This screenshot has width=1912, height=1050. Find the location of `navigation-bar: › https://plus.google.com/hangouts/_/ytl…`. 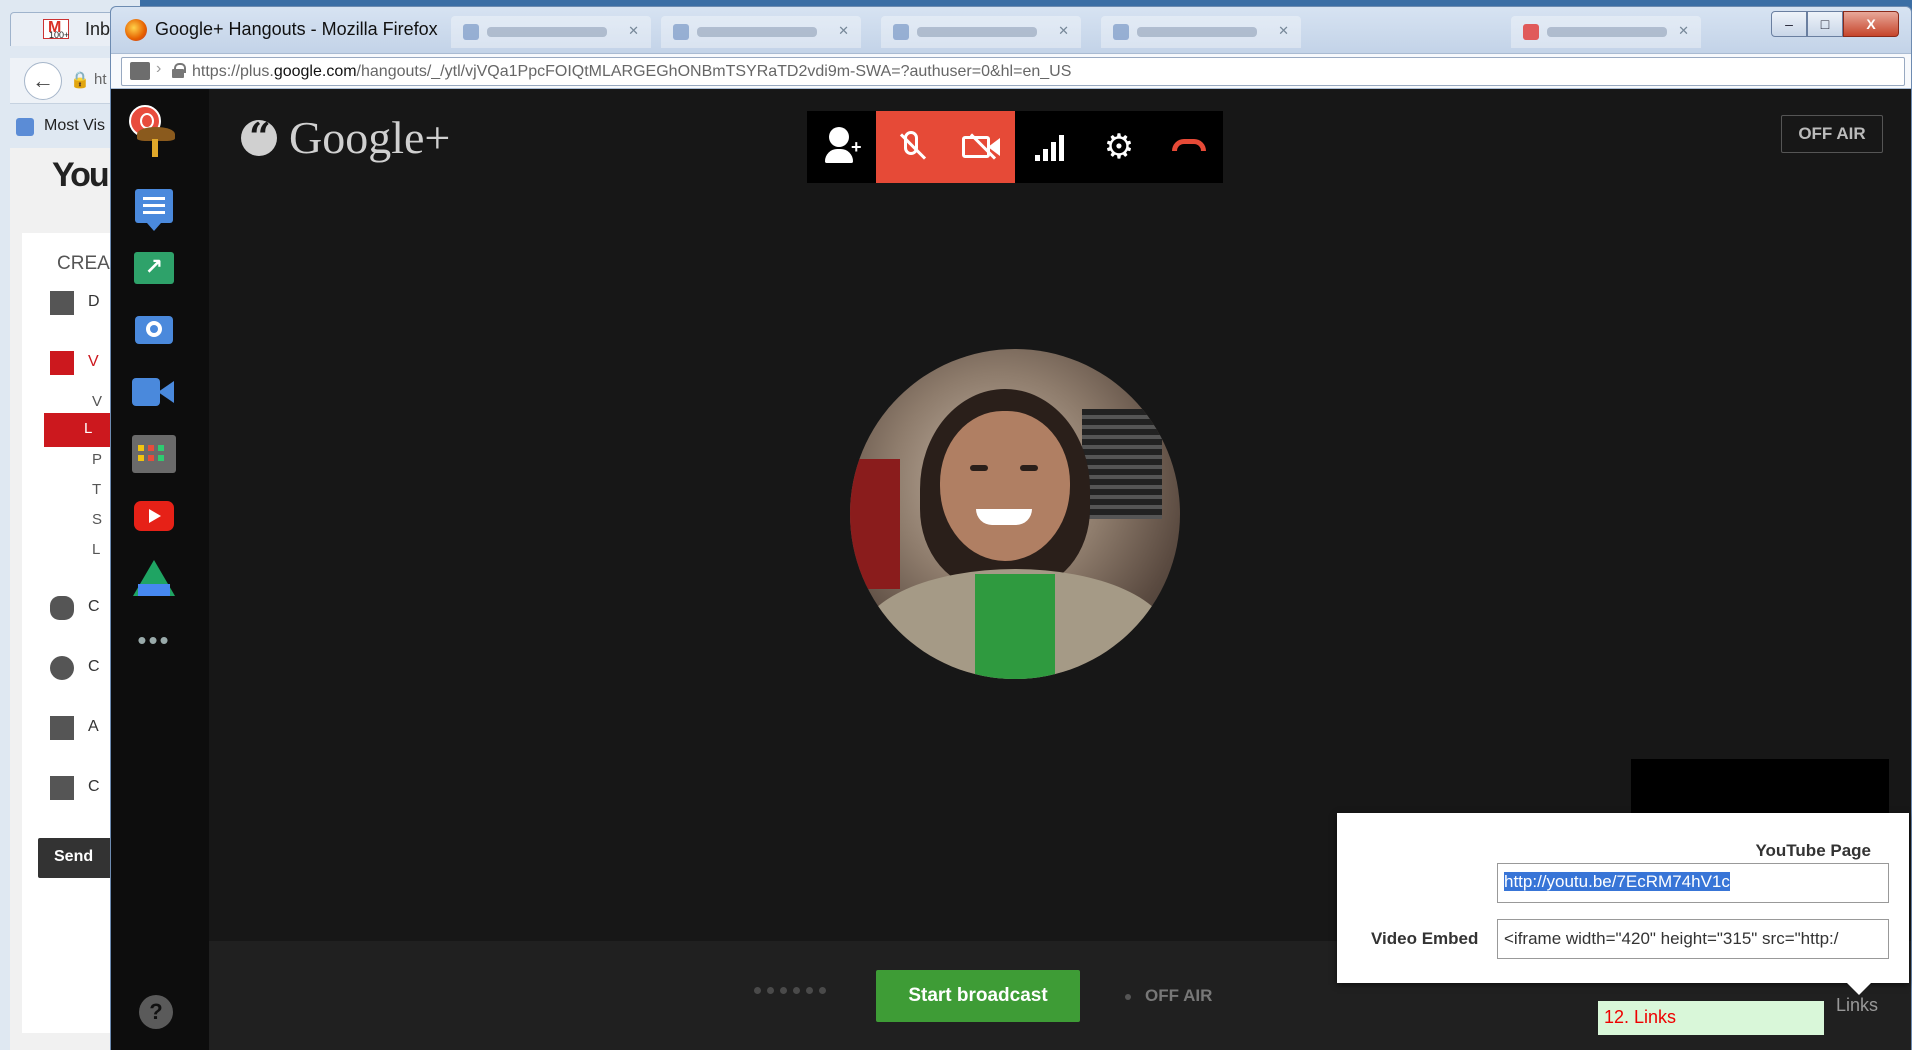

navigation-bar: › https://plus.google.com/hangouts/_/ytl… is located at coordinates (1011, 71).